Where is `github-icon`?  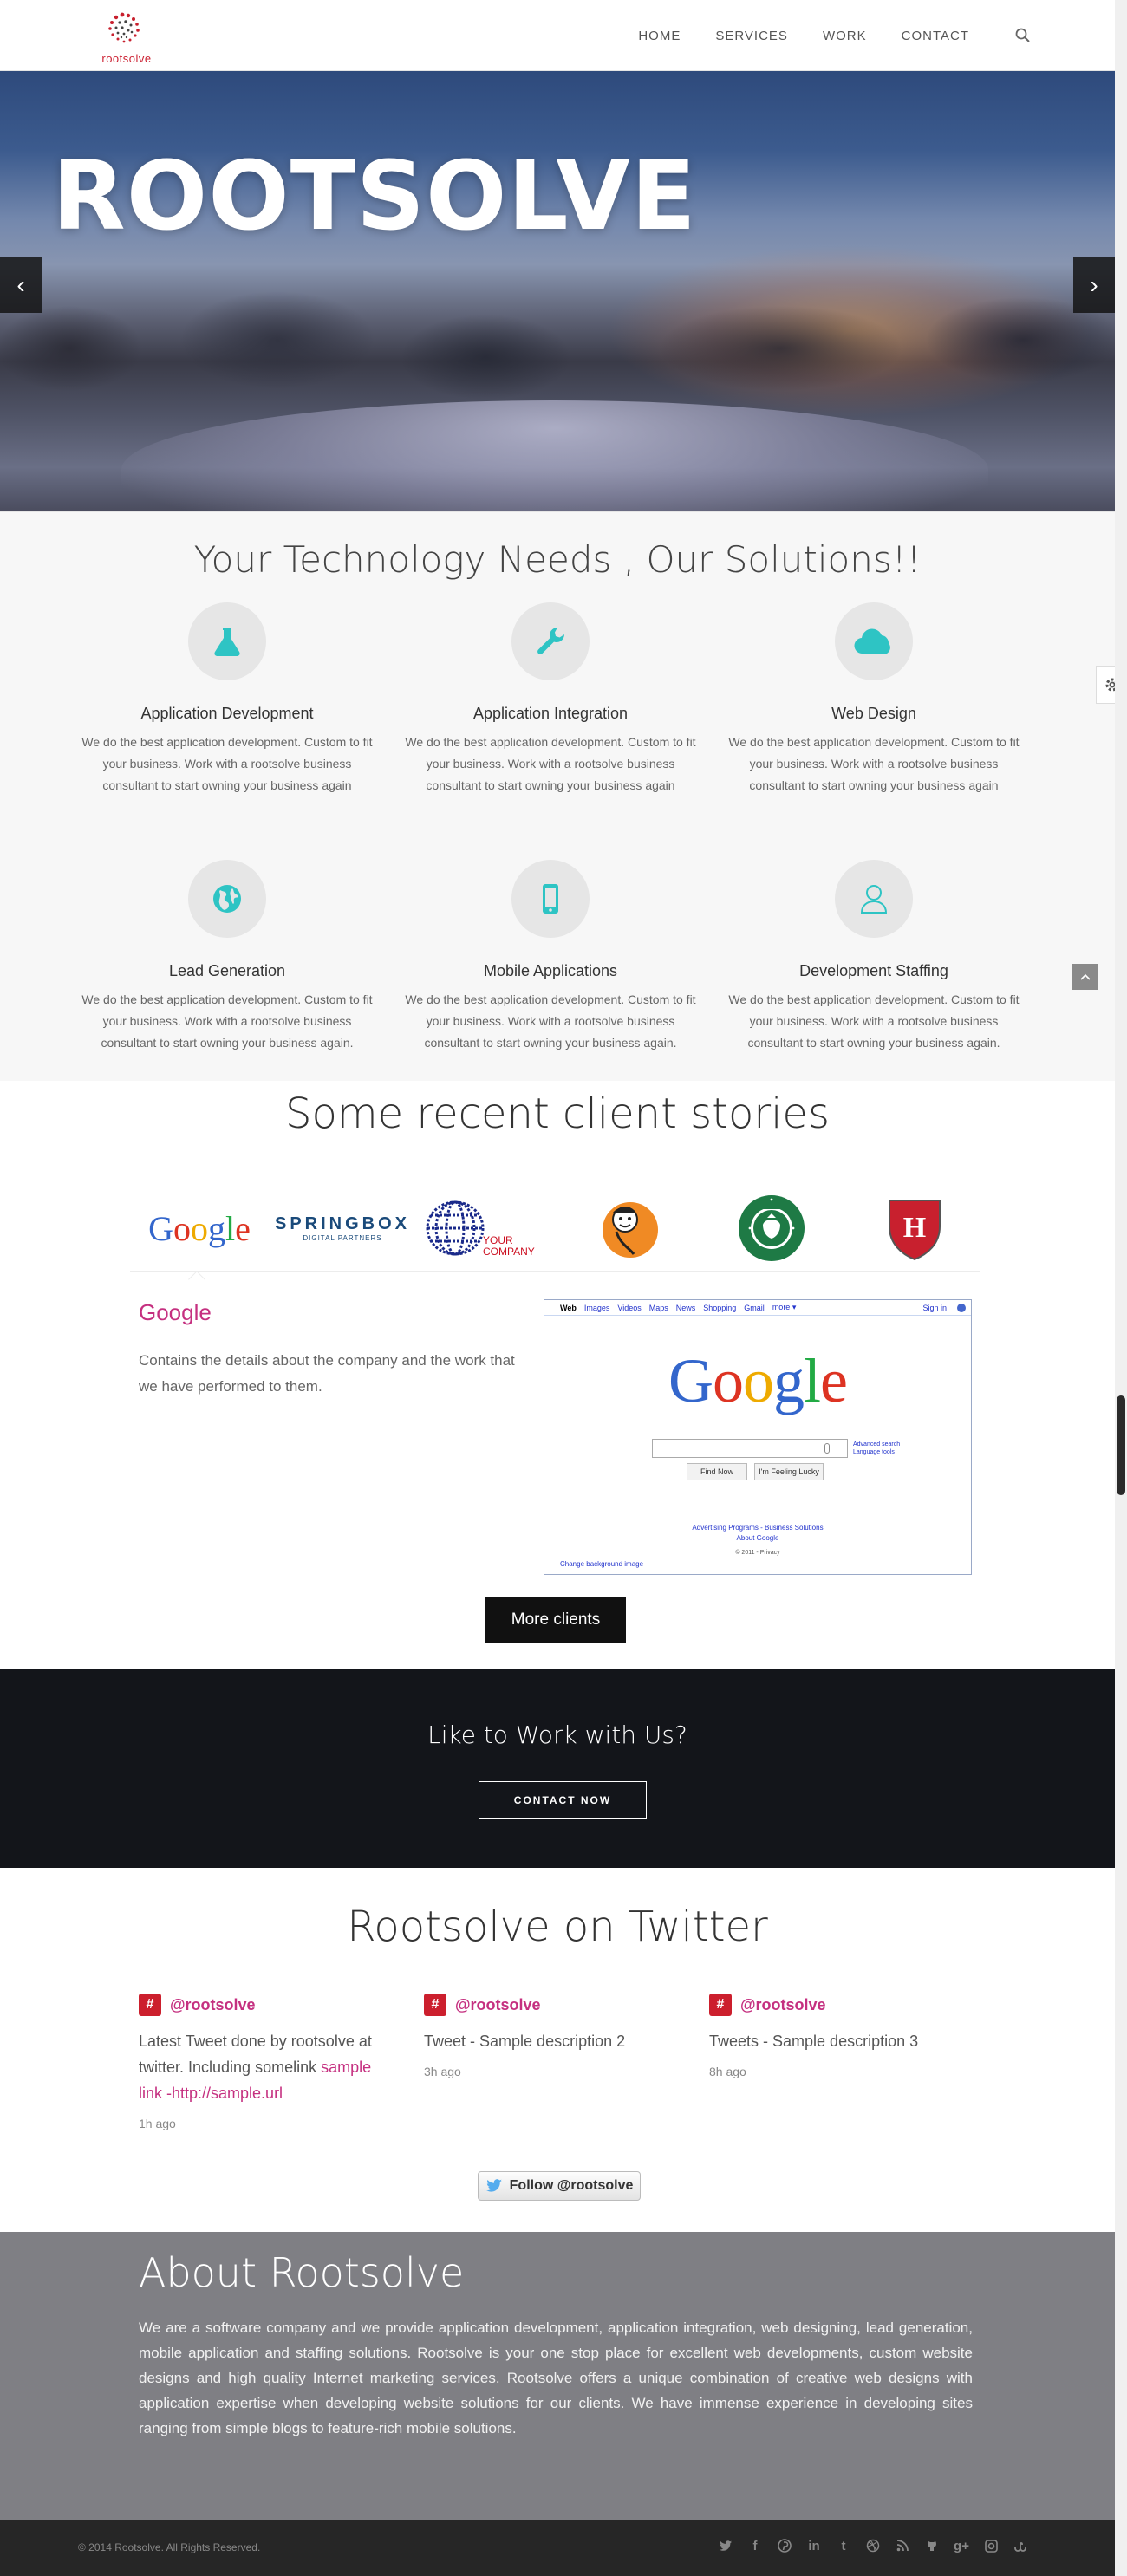 github-icon is located at coordinates (932, 2545).